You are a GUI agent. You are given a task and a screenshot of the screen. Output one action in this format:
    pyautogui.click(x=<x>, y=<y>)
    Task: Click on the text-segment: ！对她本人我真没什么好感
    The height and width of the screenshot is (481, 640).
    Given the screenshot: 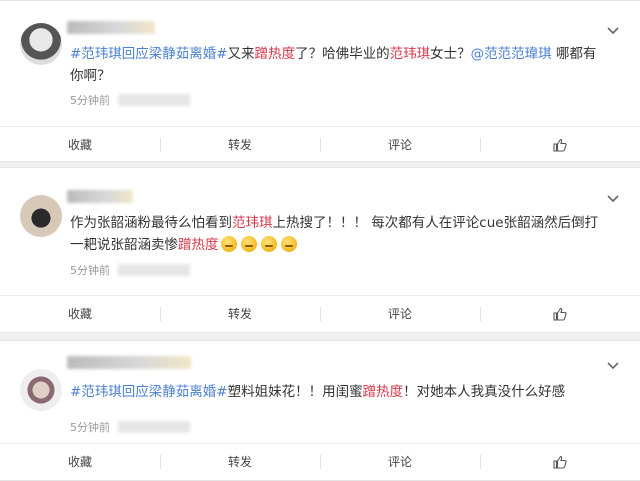 What is the action you would take?
    pyautogui.click(x=484, y=392)
    